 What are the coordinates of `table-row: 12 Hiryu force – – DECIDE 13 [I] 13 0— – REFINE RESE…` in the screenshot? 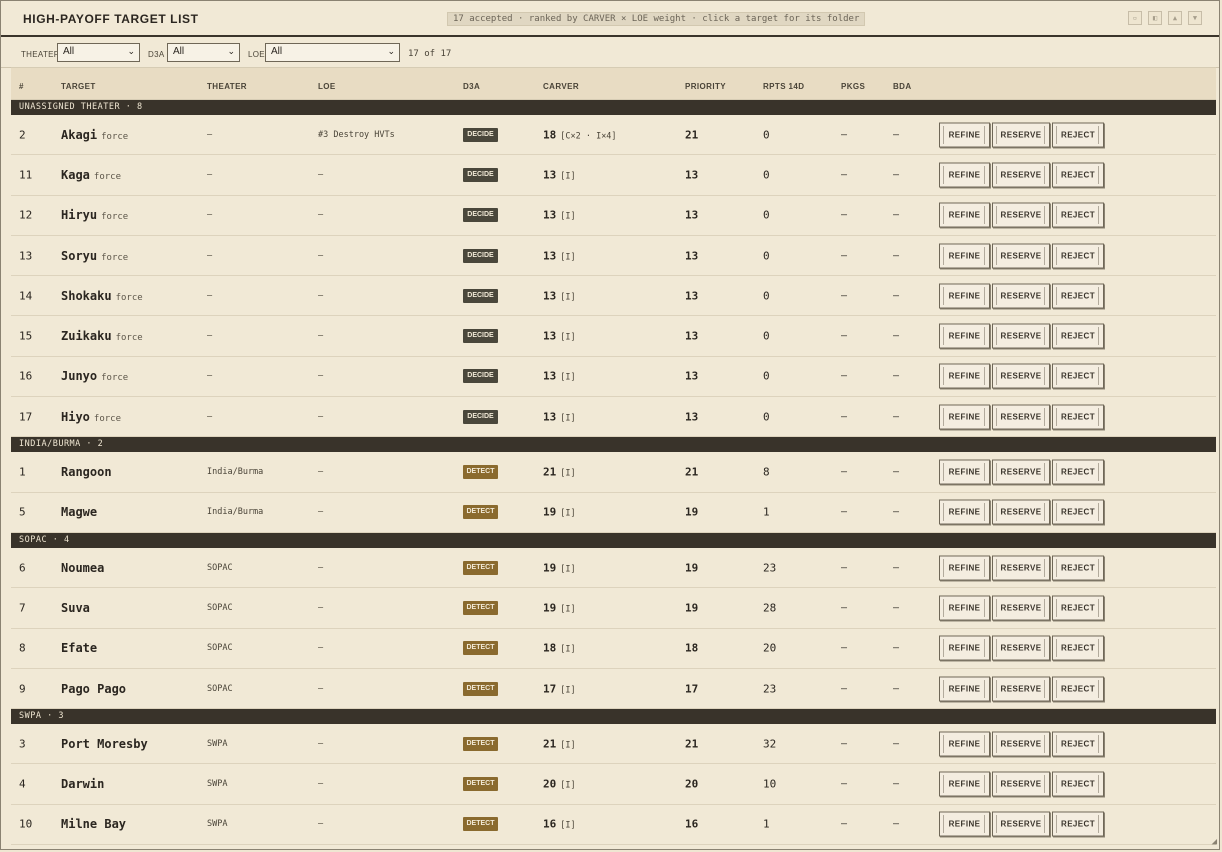 It's located at (613, 216).